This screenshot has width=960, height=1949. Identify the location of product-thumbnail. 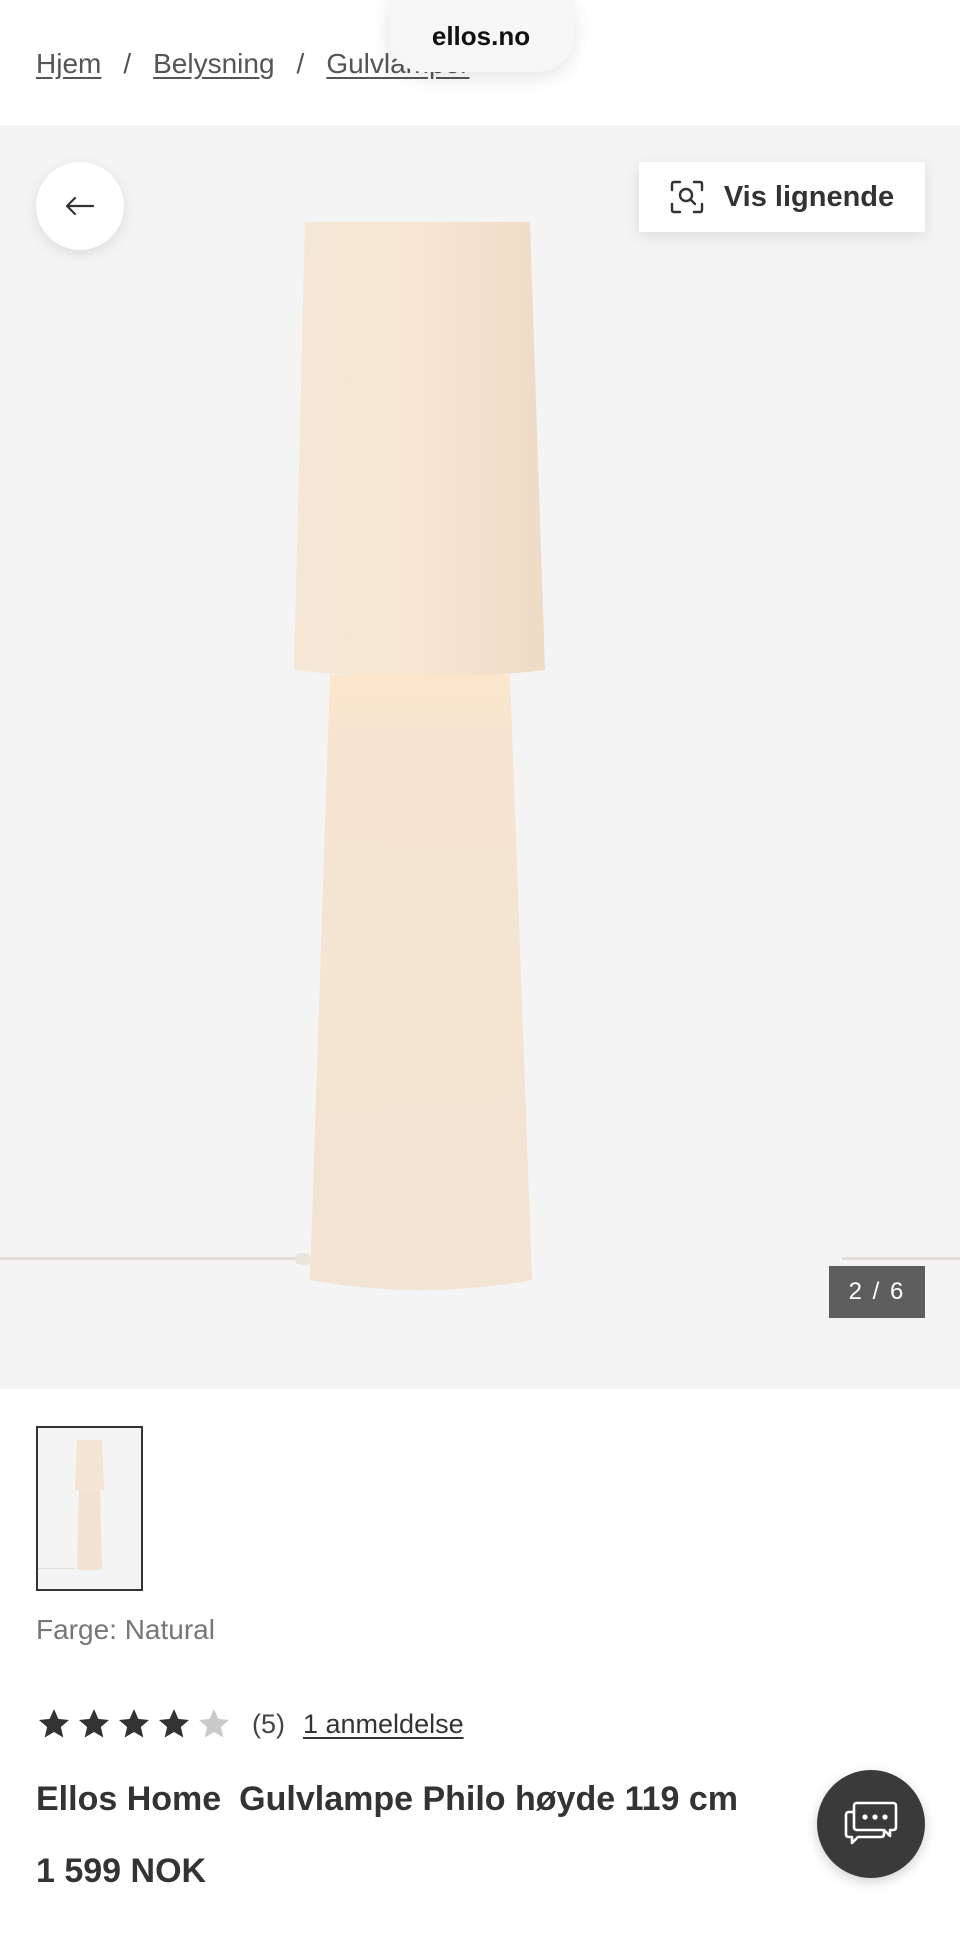
(89, 1508).